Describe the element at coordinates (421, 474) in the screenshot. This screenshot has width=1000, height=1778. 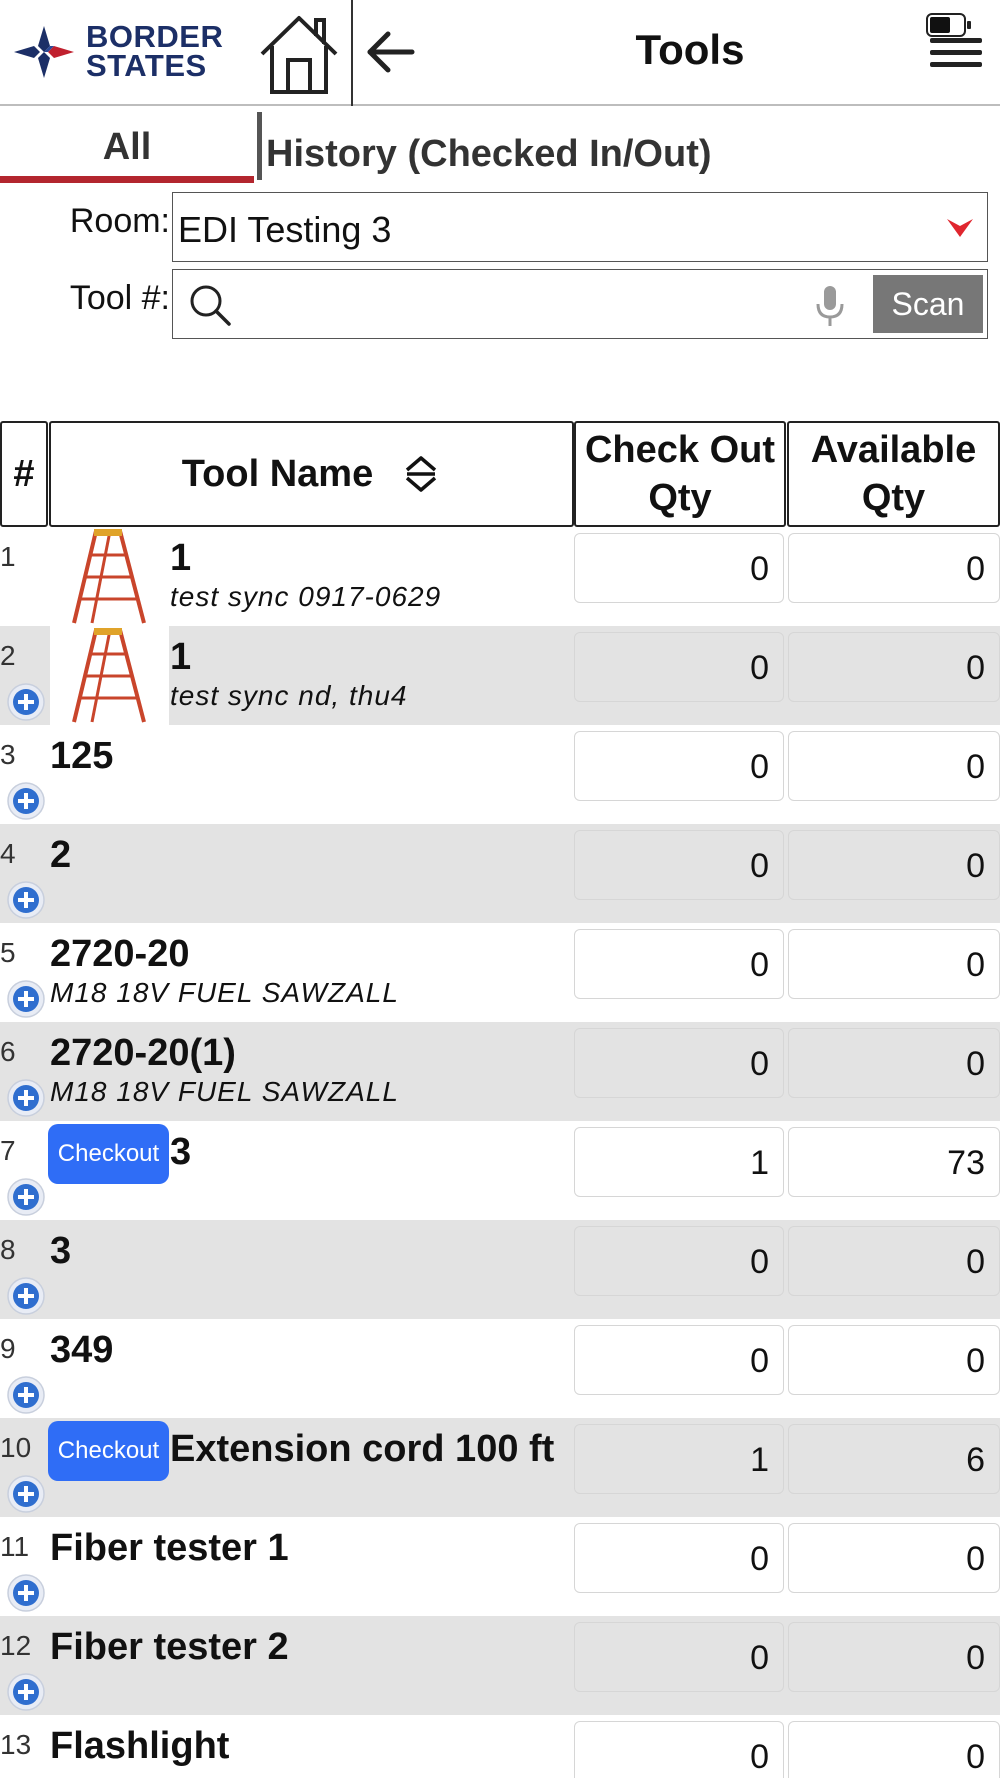
I see `sort-icon` at that location.